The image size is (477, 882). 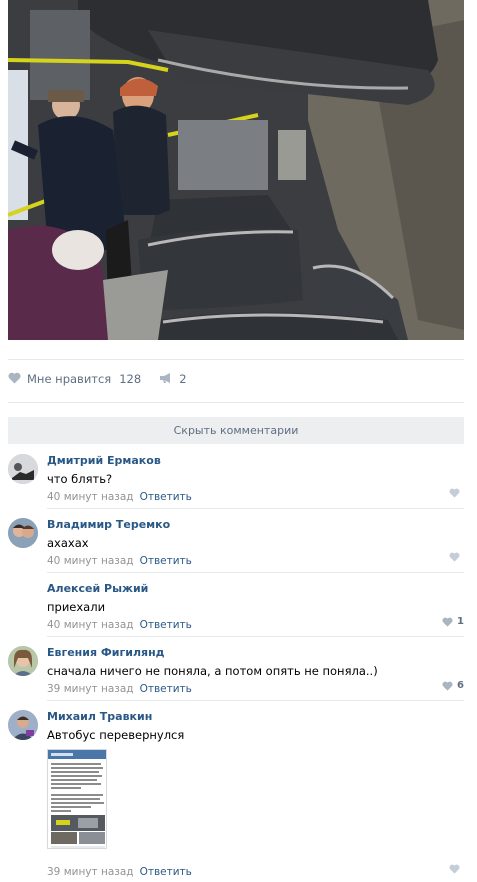 I want to click on post-actions: Мне нравится 128 2, so click(x=97, y=379).